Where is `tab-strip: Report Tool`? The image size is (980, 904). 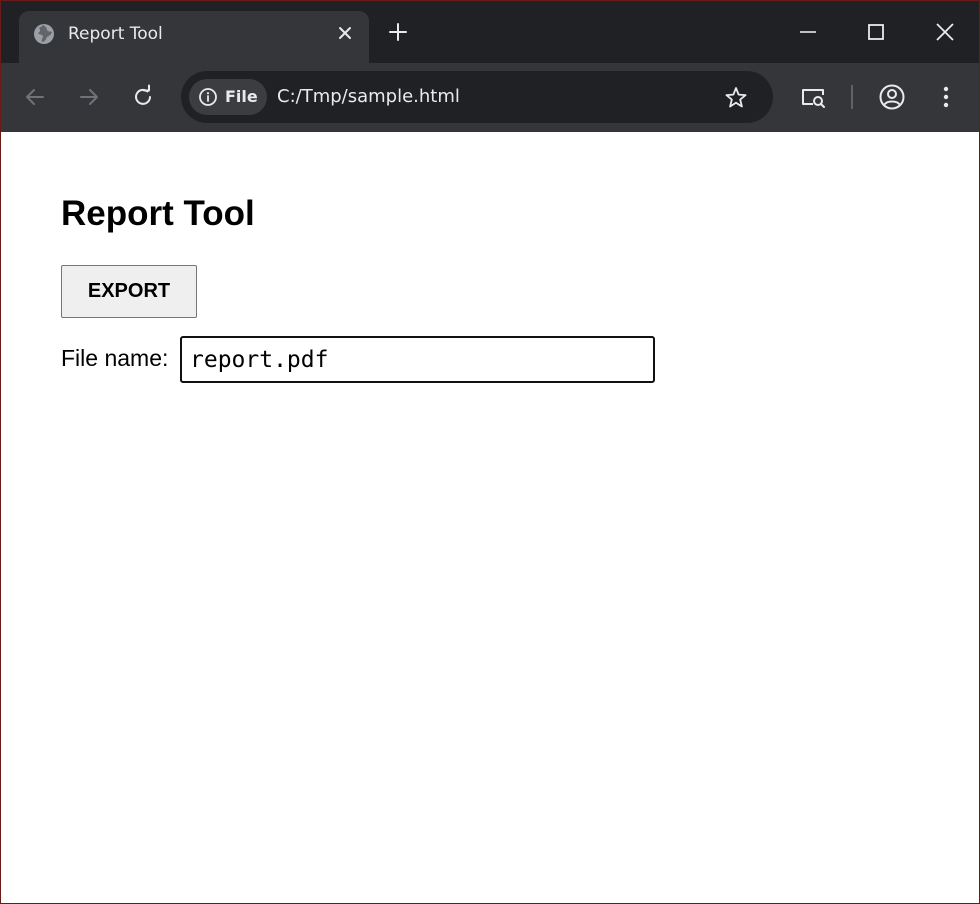 tab-strip: Report Tool is located at coordinates (490, 32).